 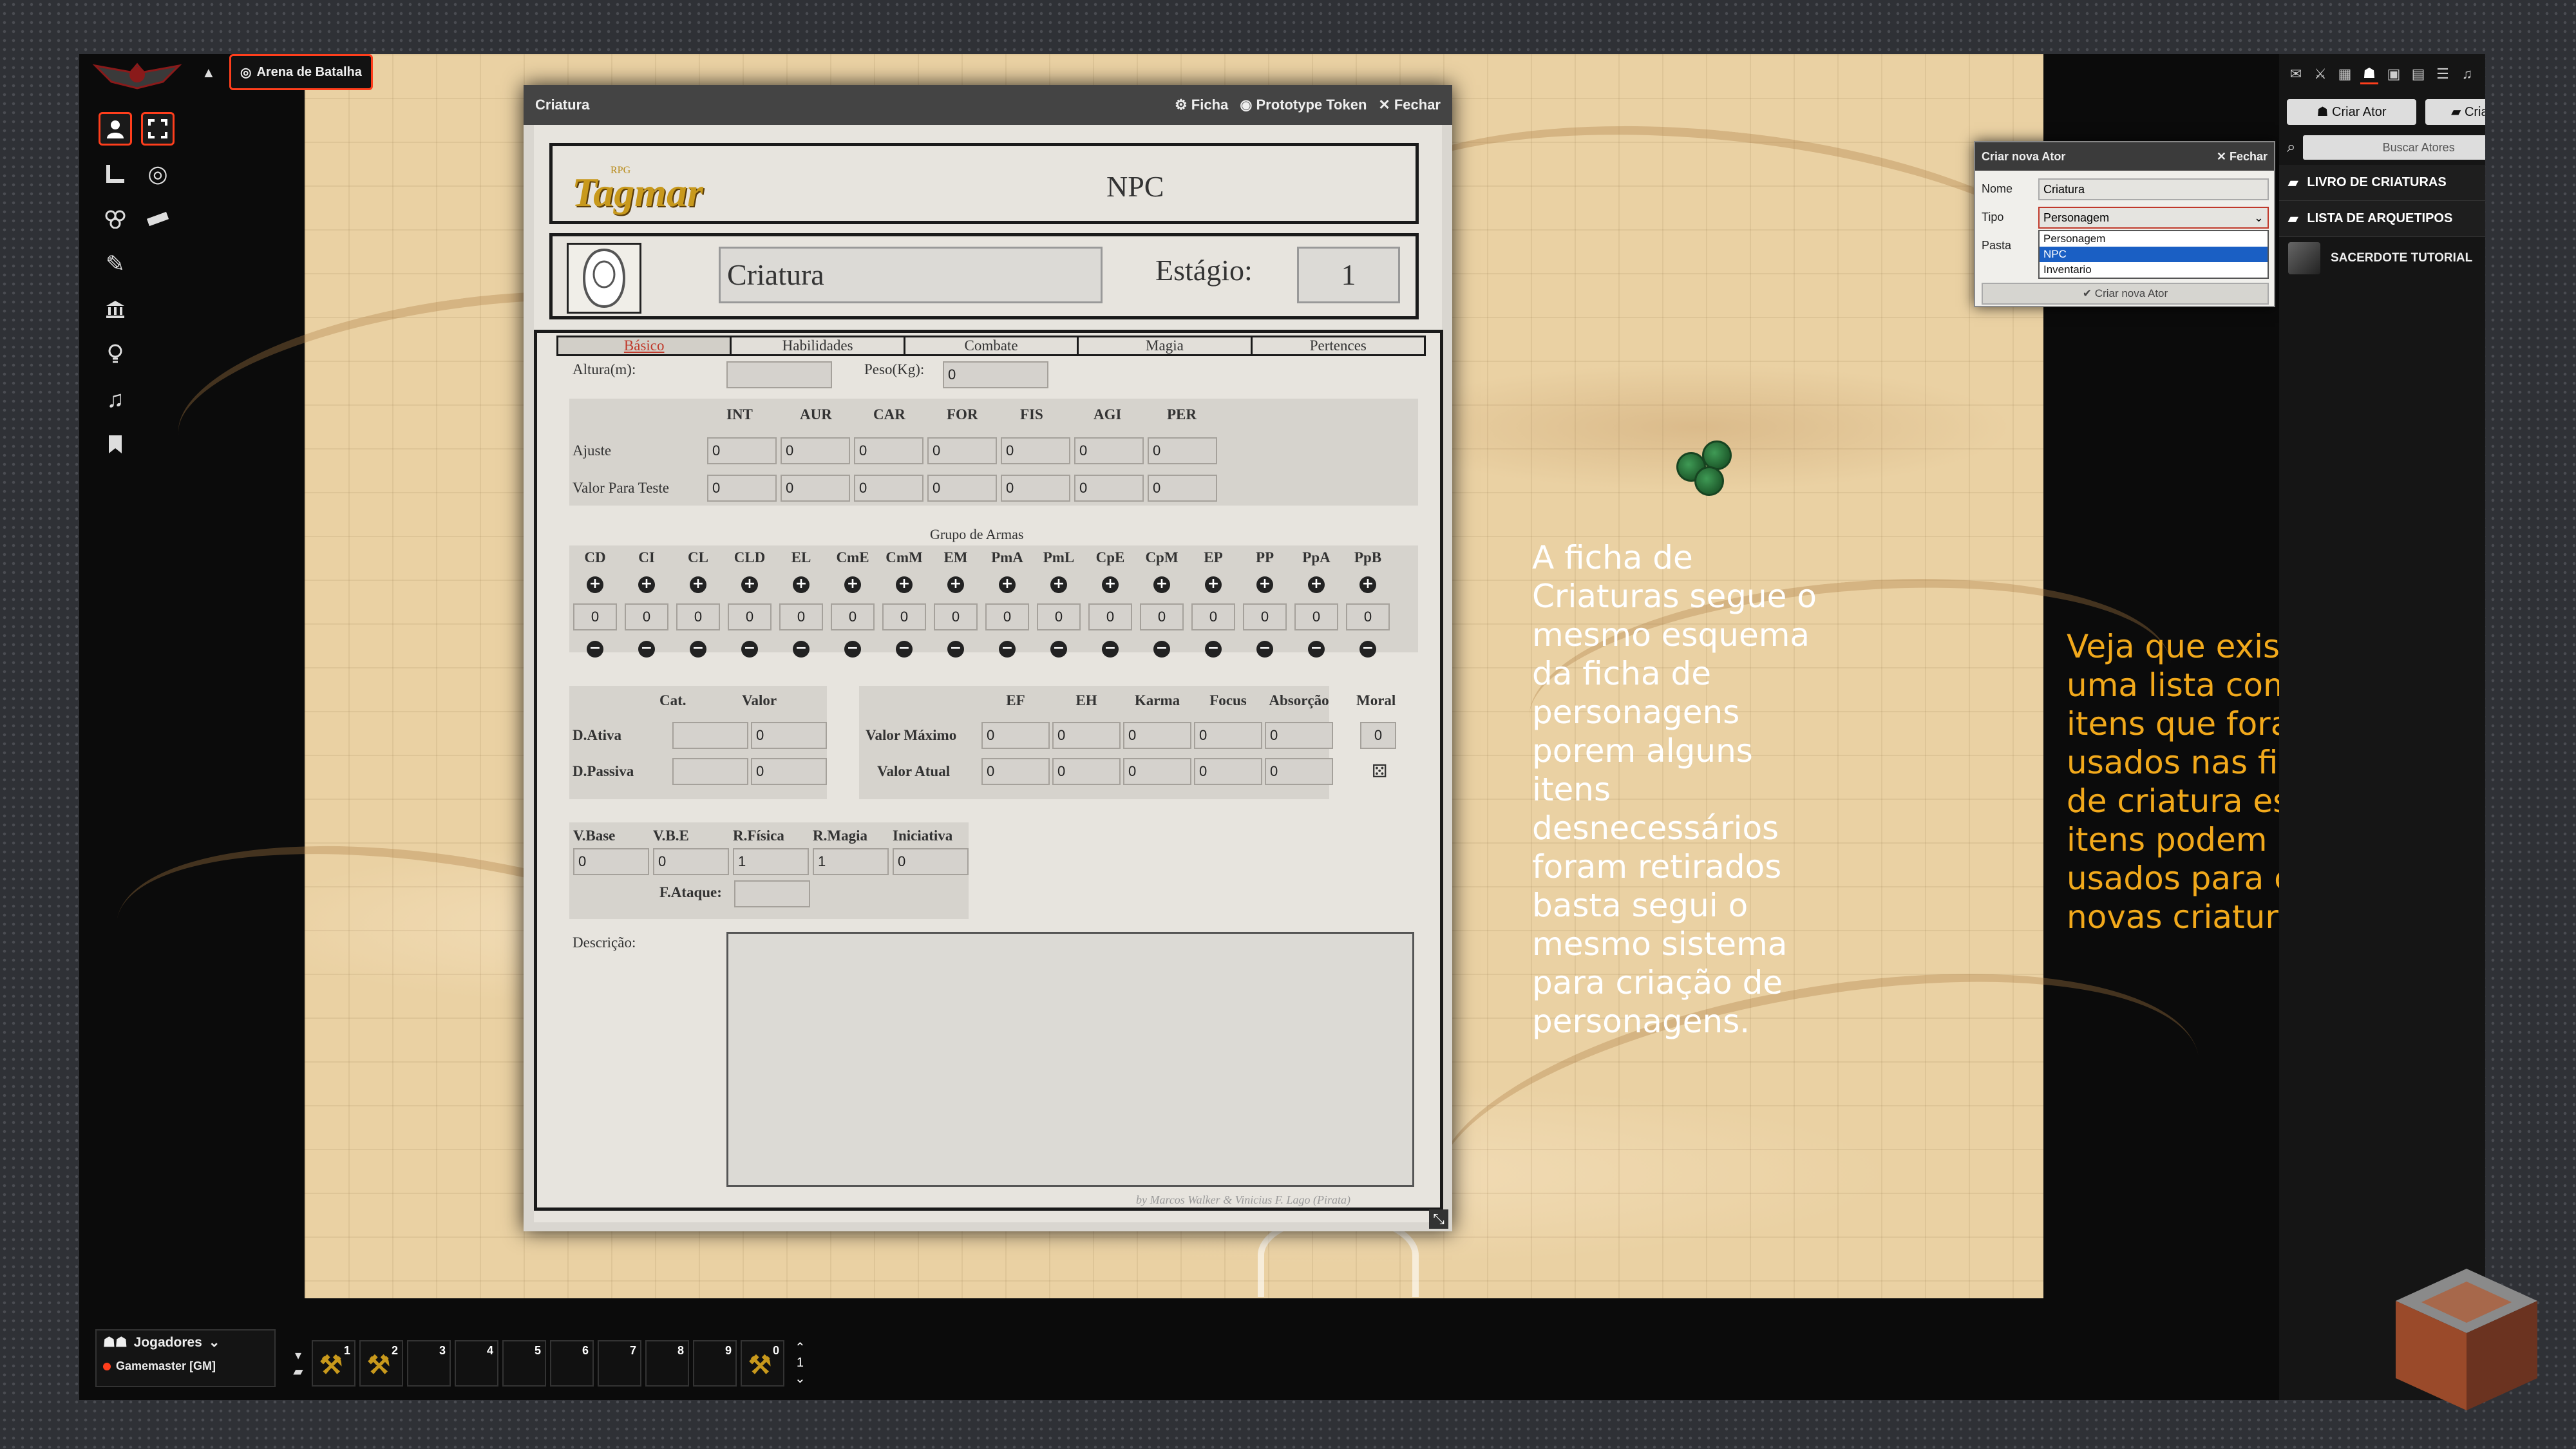 What do you see at coordinates (298, 1355) in the screenshot?
I see `caret-down-icon: ▾` at bounding box center [298, 1355].